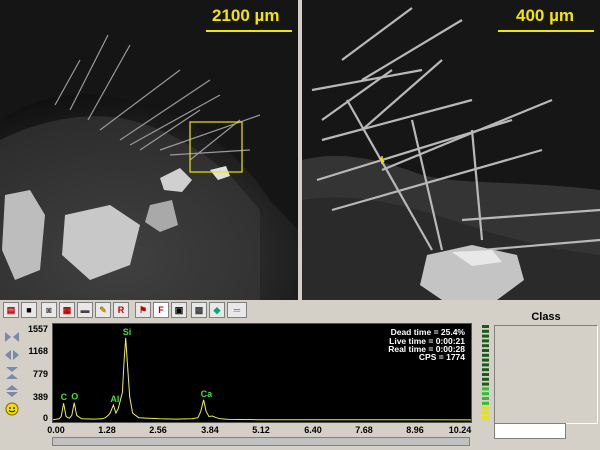 The image size is (600, 450). I want to click on element-label: Ca, so click(207, 394).